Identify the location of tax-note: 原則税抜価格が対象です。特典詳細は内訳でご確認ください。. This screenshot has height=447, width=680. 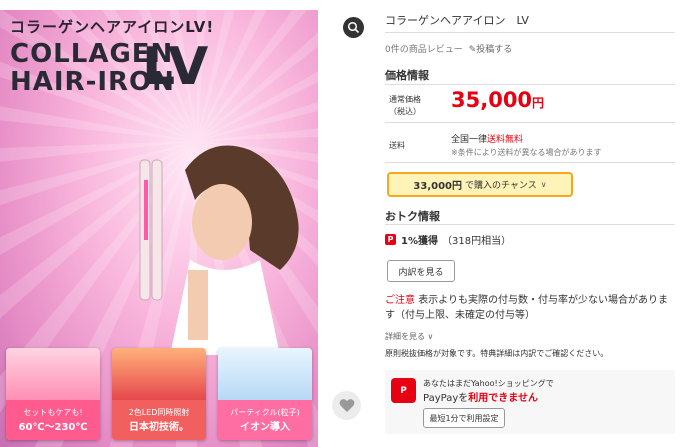
(497, 353).